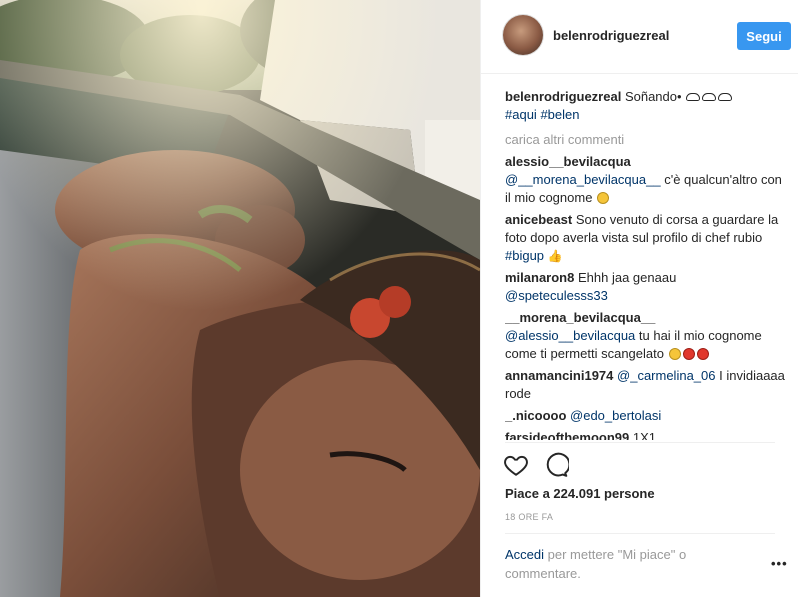 This screenshot has height=597, width=798. I want to click on caption-hashtag: #aqui, so click(521, 114).